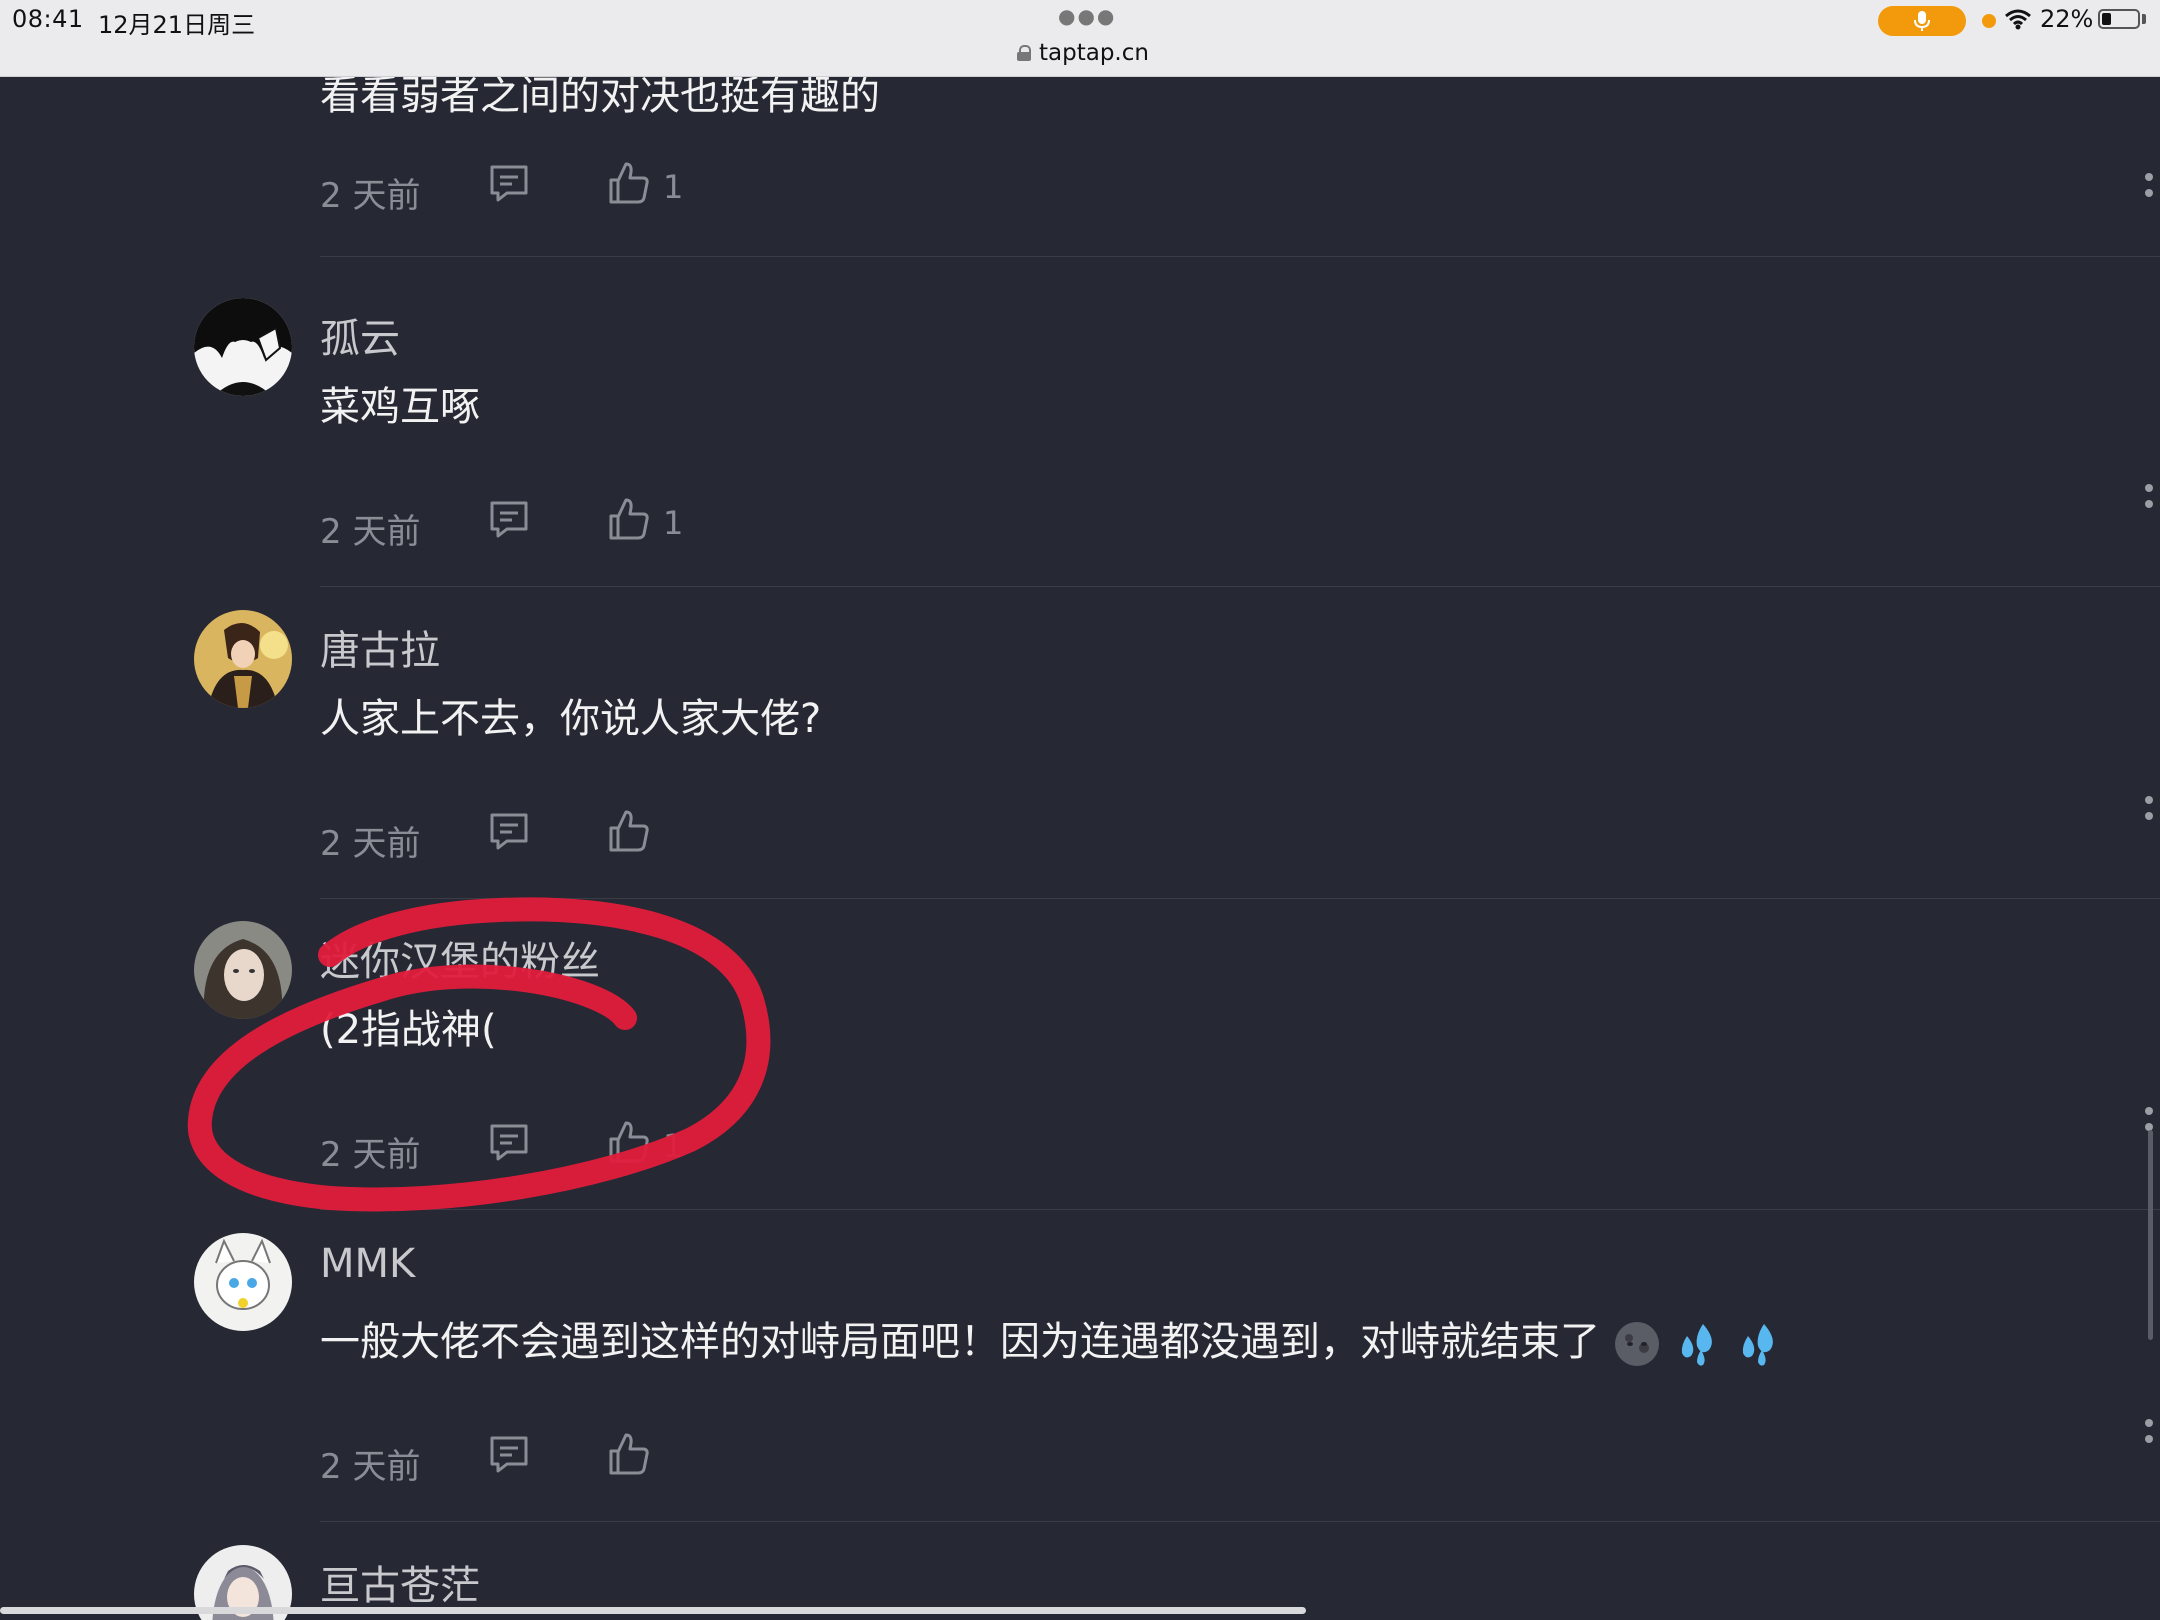 The image size is (2160, 1620). Describe the element at coordinates (1636, 1344) in the screenshot. I see `new-moon-face-icon` at that location.